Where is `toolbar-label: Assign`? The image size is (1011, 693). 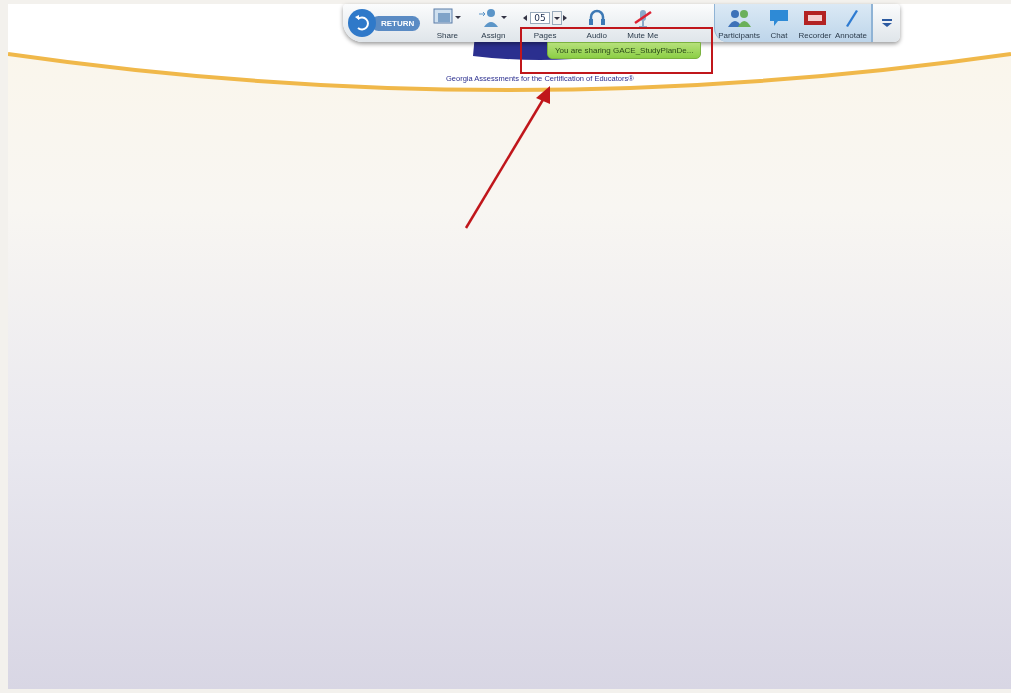 toolbar-label: Assign is located at coordinates (493, 35).